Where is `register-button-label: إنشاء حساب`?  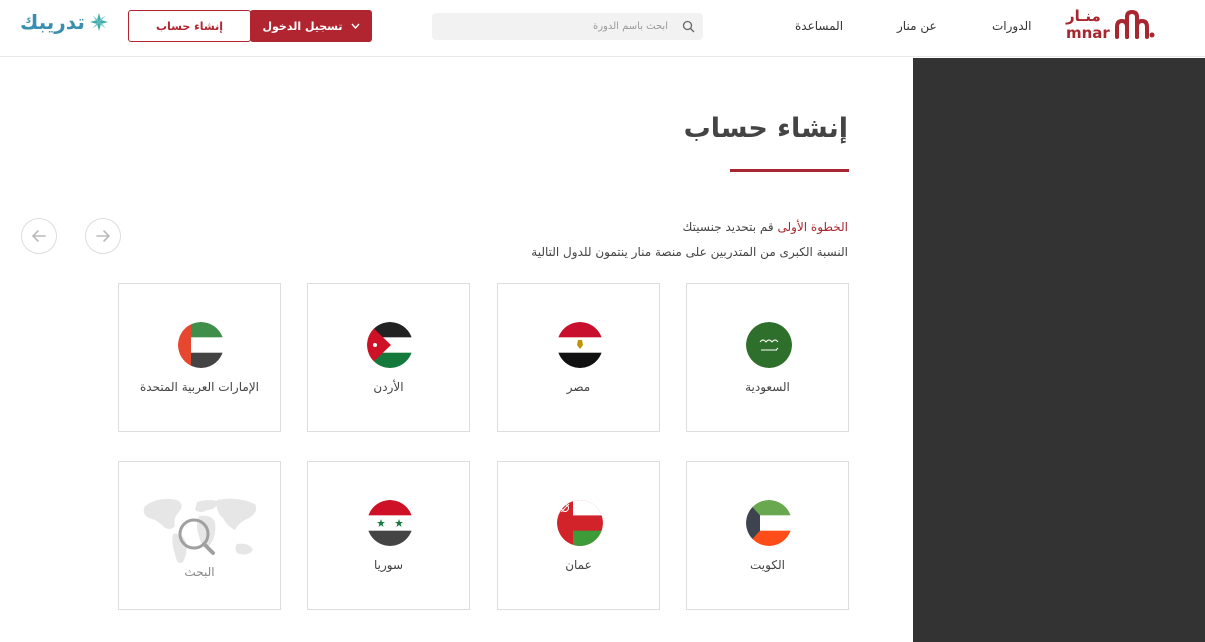
register-button-label: إنشاء حساب is located at coordinates (189, 26).